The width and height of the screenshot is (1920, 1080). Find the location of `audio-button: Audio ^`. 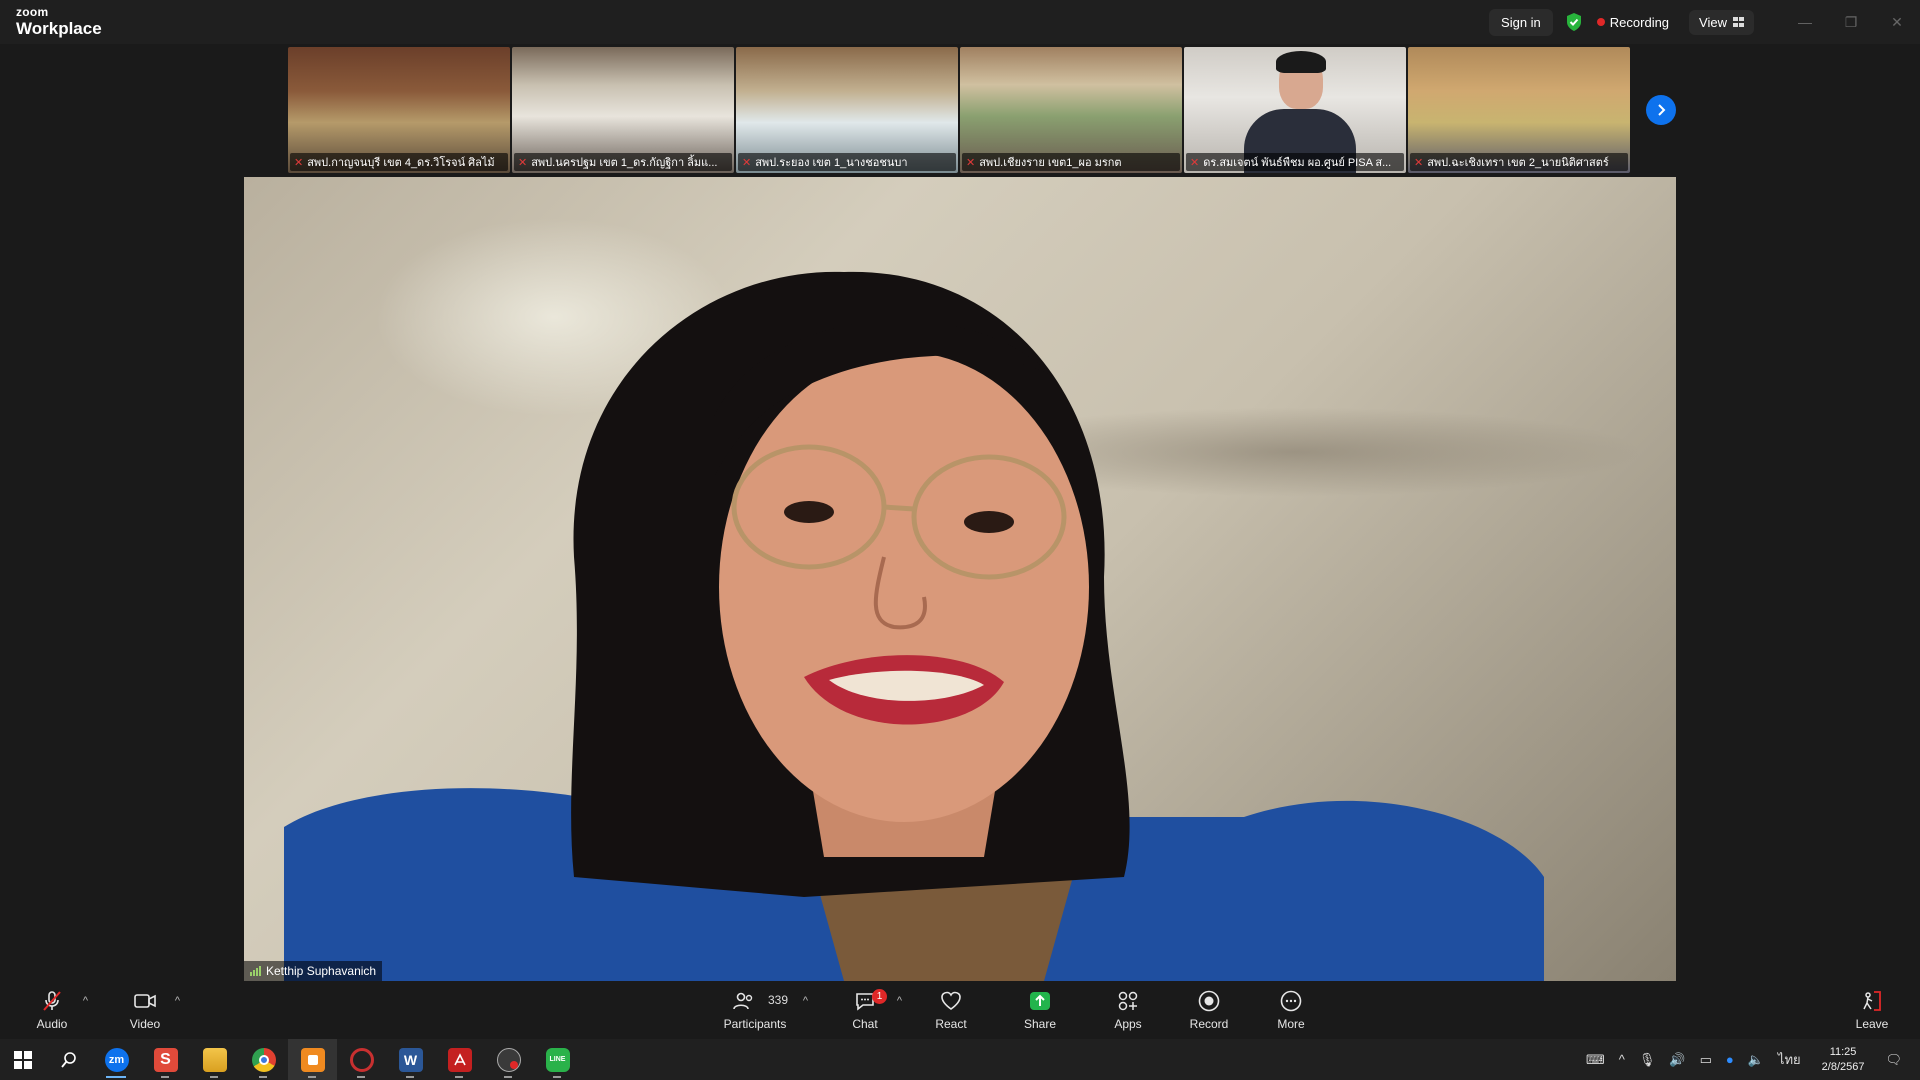

audio-button: Audio ^ is located at coordinates (61, 1010).